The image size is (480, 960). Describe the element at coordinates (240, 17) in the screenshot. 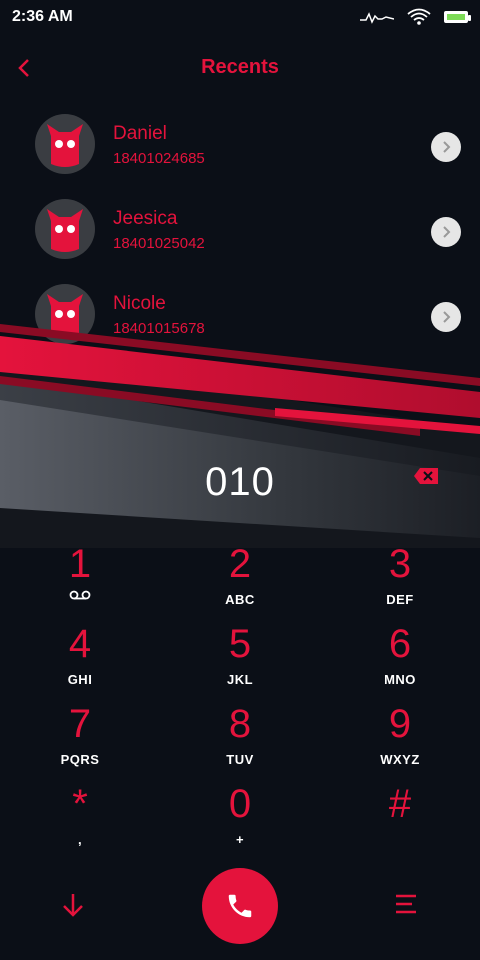

I see `status-bar: 2:36 AM` at that location.